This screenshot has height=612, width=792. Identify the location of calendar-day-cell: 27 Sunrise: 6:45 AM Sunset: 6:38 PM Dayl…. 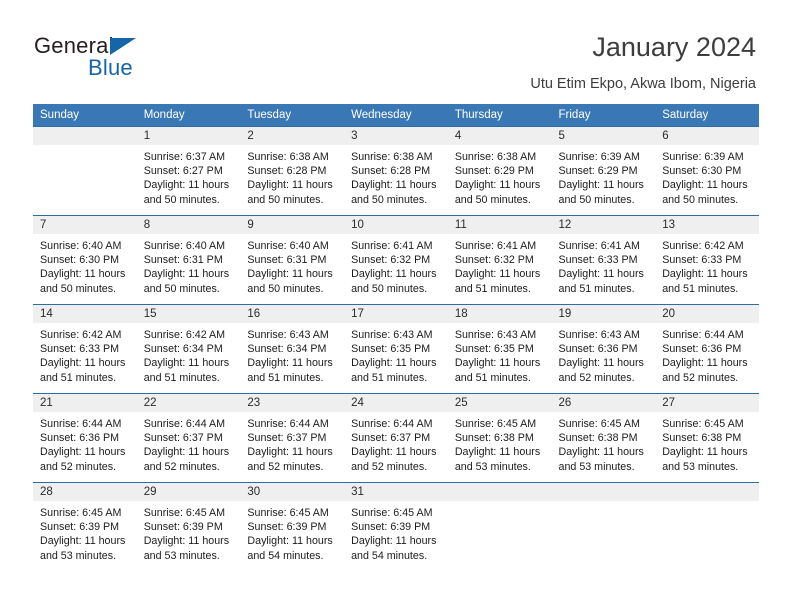
(707, 438).